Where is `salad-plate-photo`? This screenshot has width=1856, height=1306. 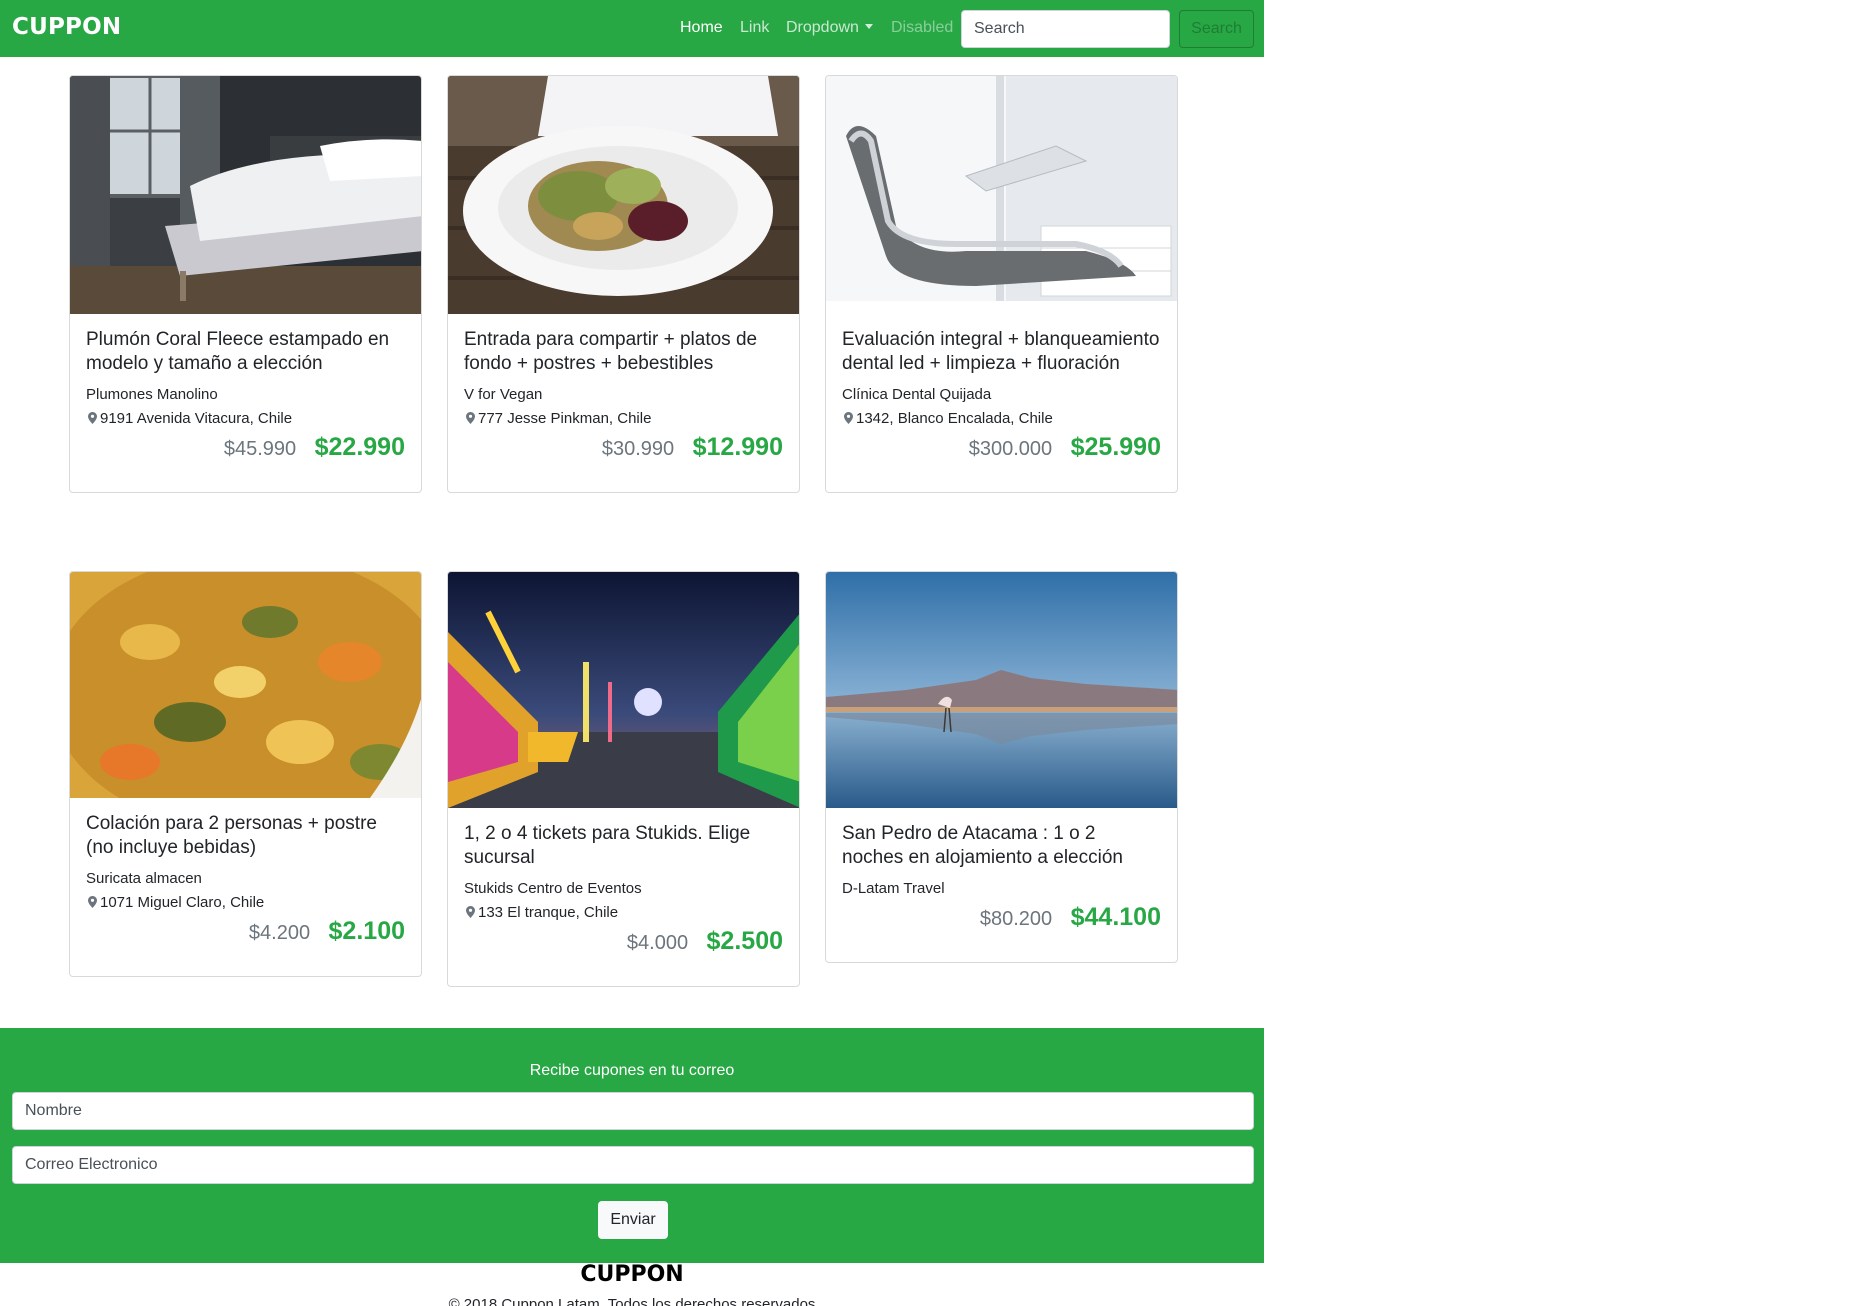 salad-plate-photo is located at coordinates (623, 195).